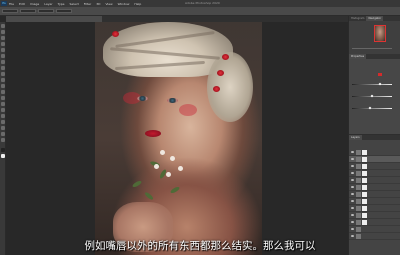 This screenshot has height=255, width=400. Describe the element at coordinates (48, 4) in the screenshot. I see `menu-layer: Layer` at that location.